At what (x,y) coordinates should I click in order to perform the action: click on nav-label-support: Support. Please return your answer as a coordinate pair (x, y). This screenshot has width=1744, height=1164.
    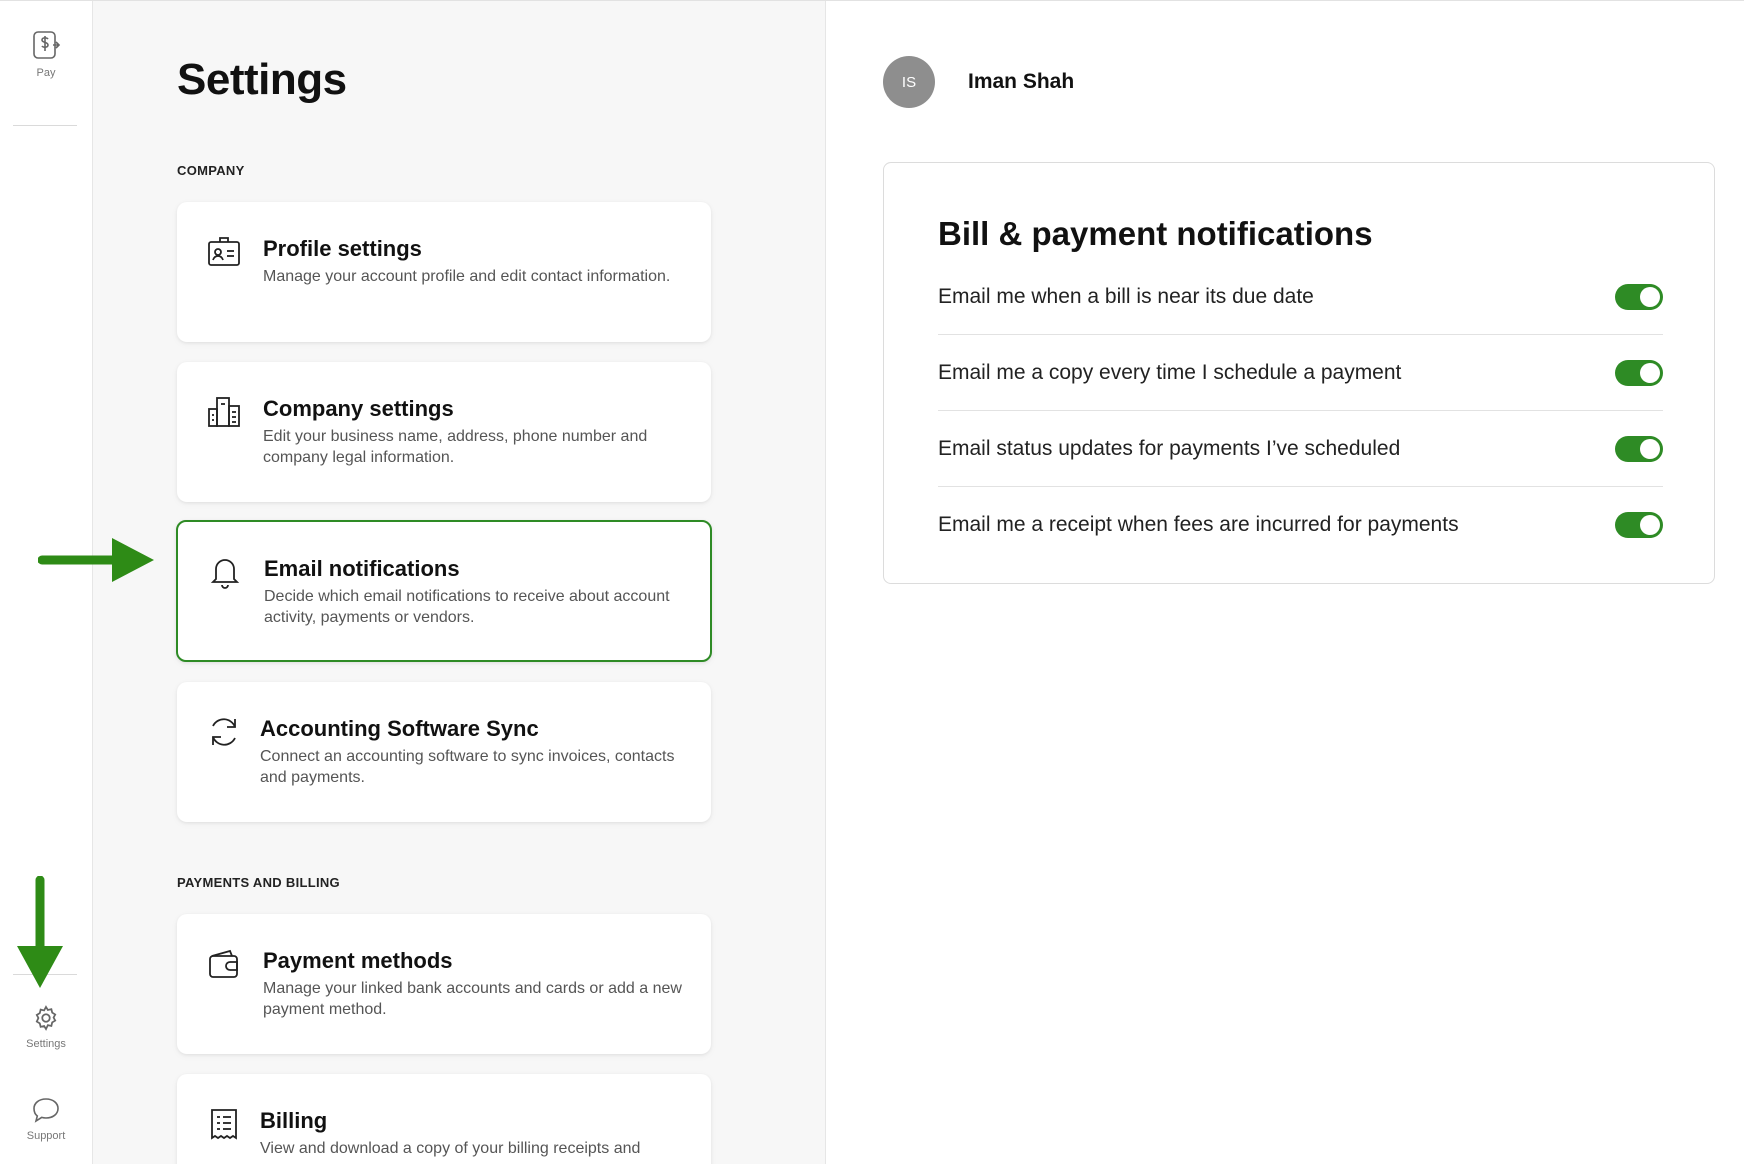
    Looking at the image, I should click on (46, 1136).